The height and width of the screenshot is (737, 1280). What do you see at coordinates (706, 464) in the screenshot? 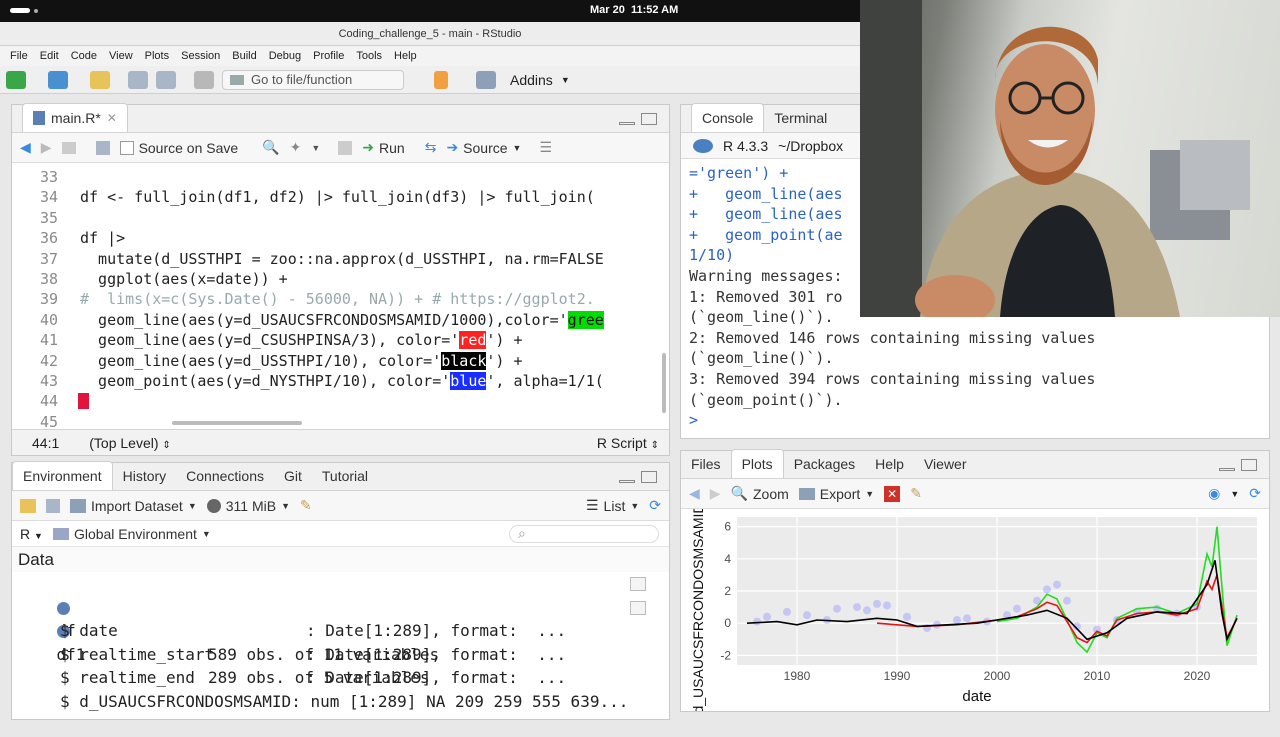
I see `tab-files: Files` at bounding box center [706, 464].